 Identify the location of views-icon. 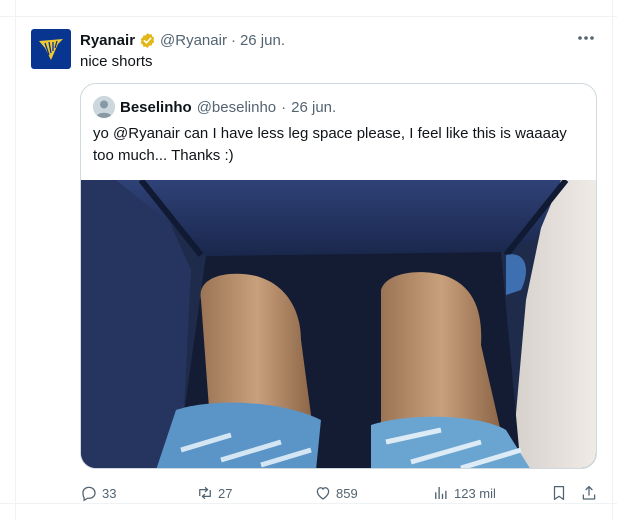
(441, 493).